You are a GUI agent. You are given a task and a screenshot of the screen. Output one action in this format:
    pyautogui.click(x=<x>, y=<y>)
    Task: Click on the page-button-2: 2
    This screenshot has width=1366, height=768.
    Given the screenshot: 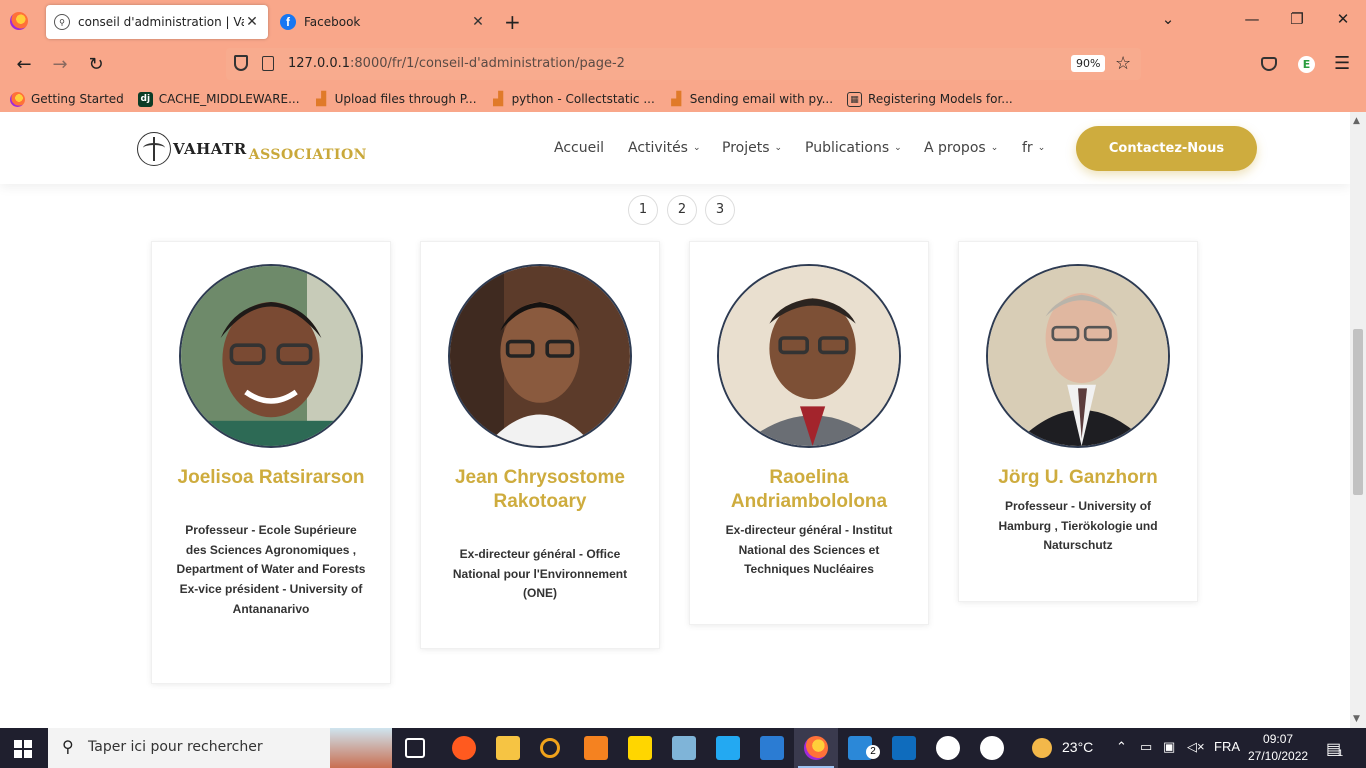 What is the action you would take?
    pyautogui.click(x=682, y=210)
    